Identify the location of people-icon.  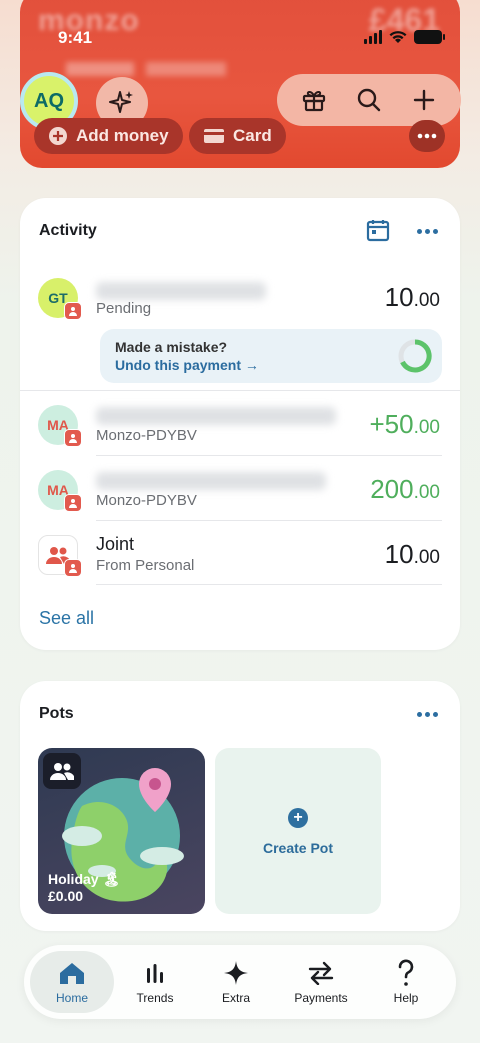
(62, 771).